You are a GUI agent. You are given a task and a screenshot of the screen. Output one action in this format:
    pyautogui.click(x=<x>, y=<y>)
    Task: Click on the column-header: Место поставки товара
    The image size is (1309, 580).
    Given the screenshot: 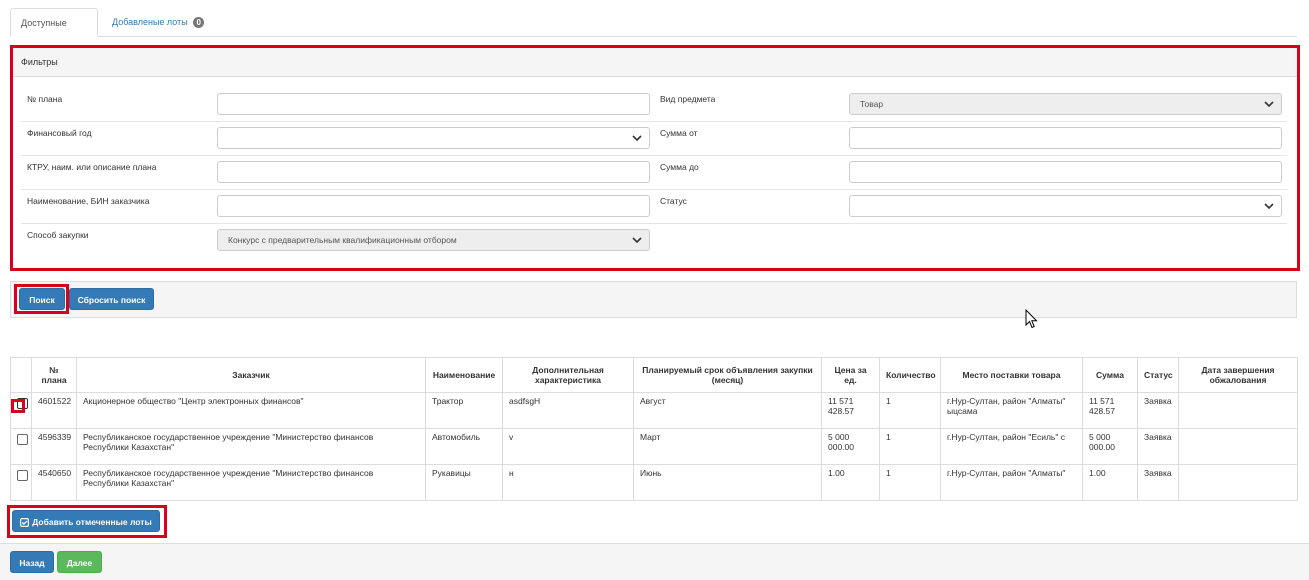 What is the action you would take?
    pyautogui.click(x=1011, y=375)
    